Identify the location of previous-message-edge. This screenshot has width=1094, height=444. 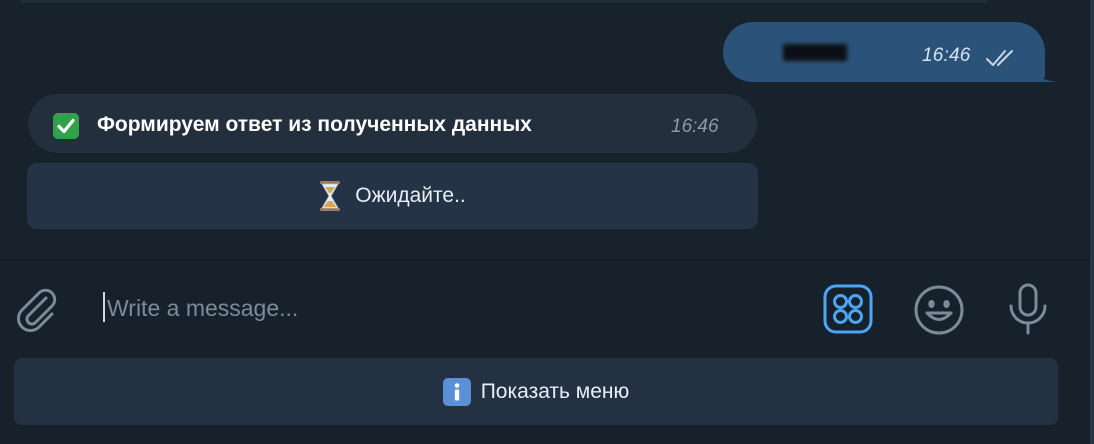
(504, 1).